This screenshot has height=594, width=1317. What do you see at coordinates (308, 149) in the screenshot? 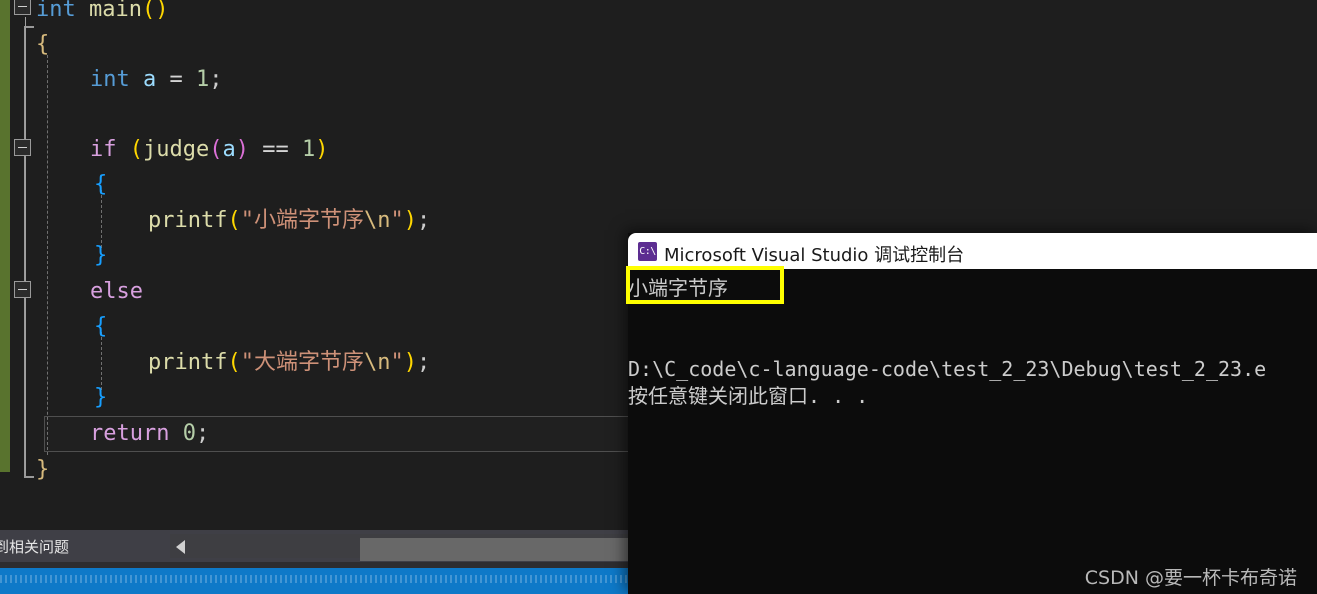
I see `token-number-one-cmp: 1` at bounding box center [308, 149].